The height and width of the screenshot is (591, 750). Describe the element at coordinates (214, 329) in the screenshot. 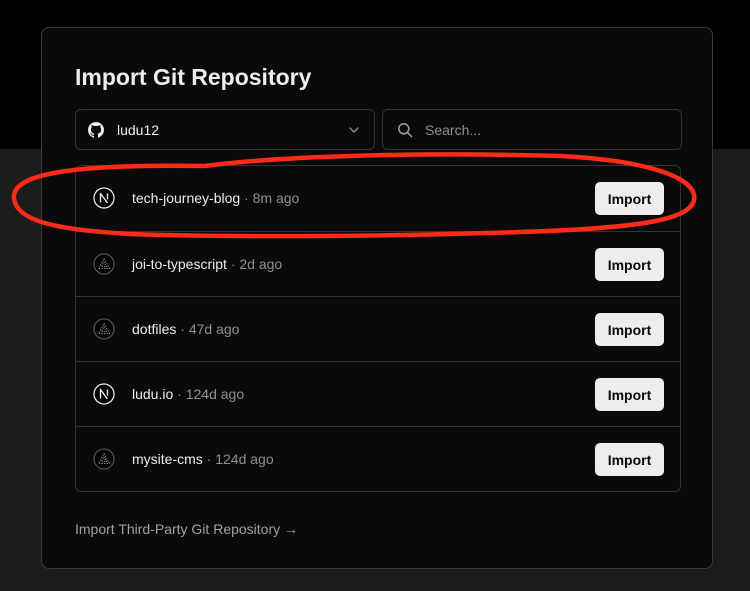

I see `repo-updated-time: 47d ago` at that location.